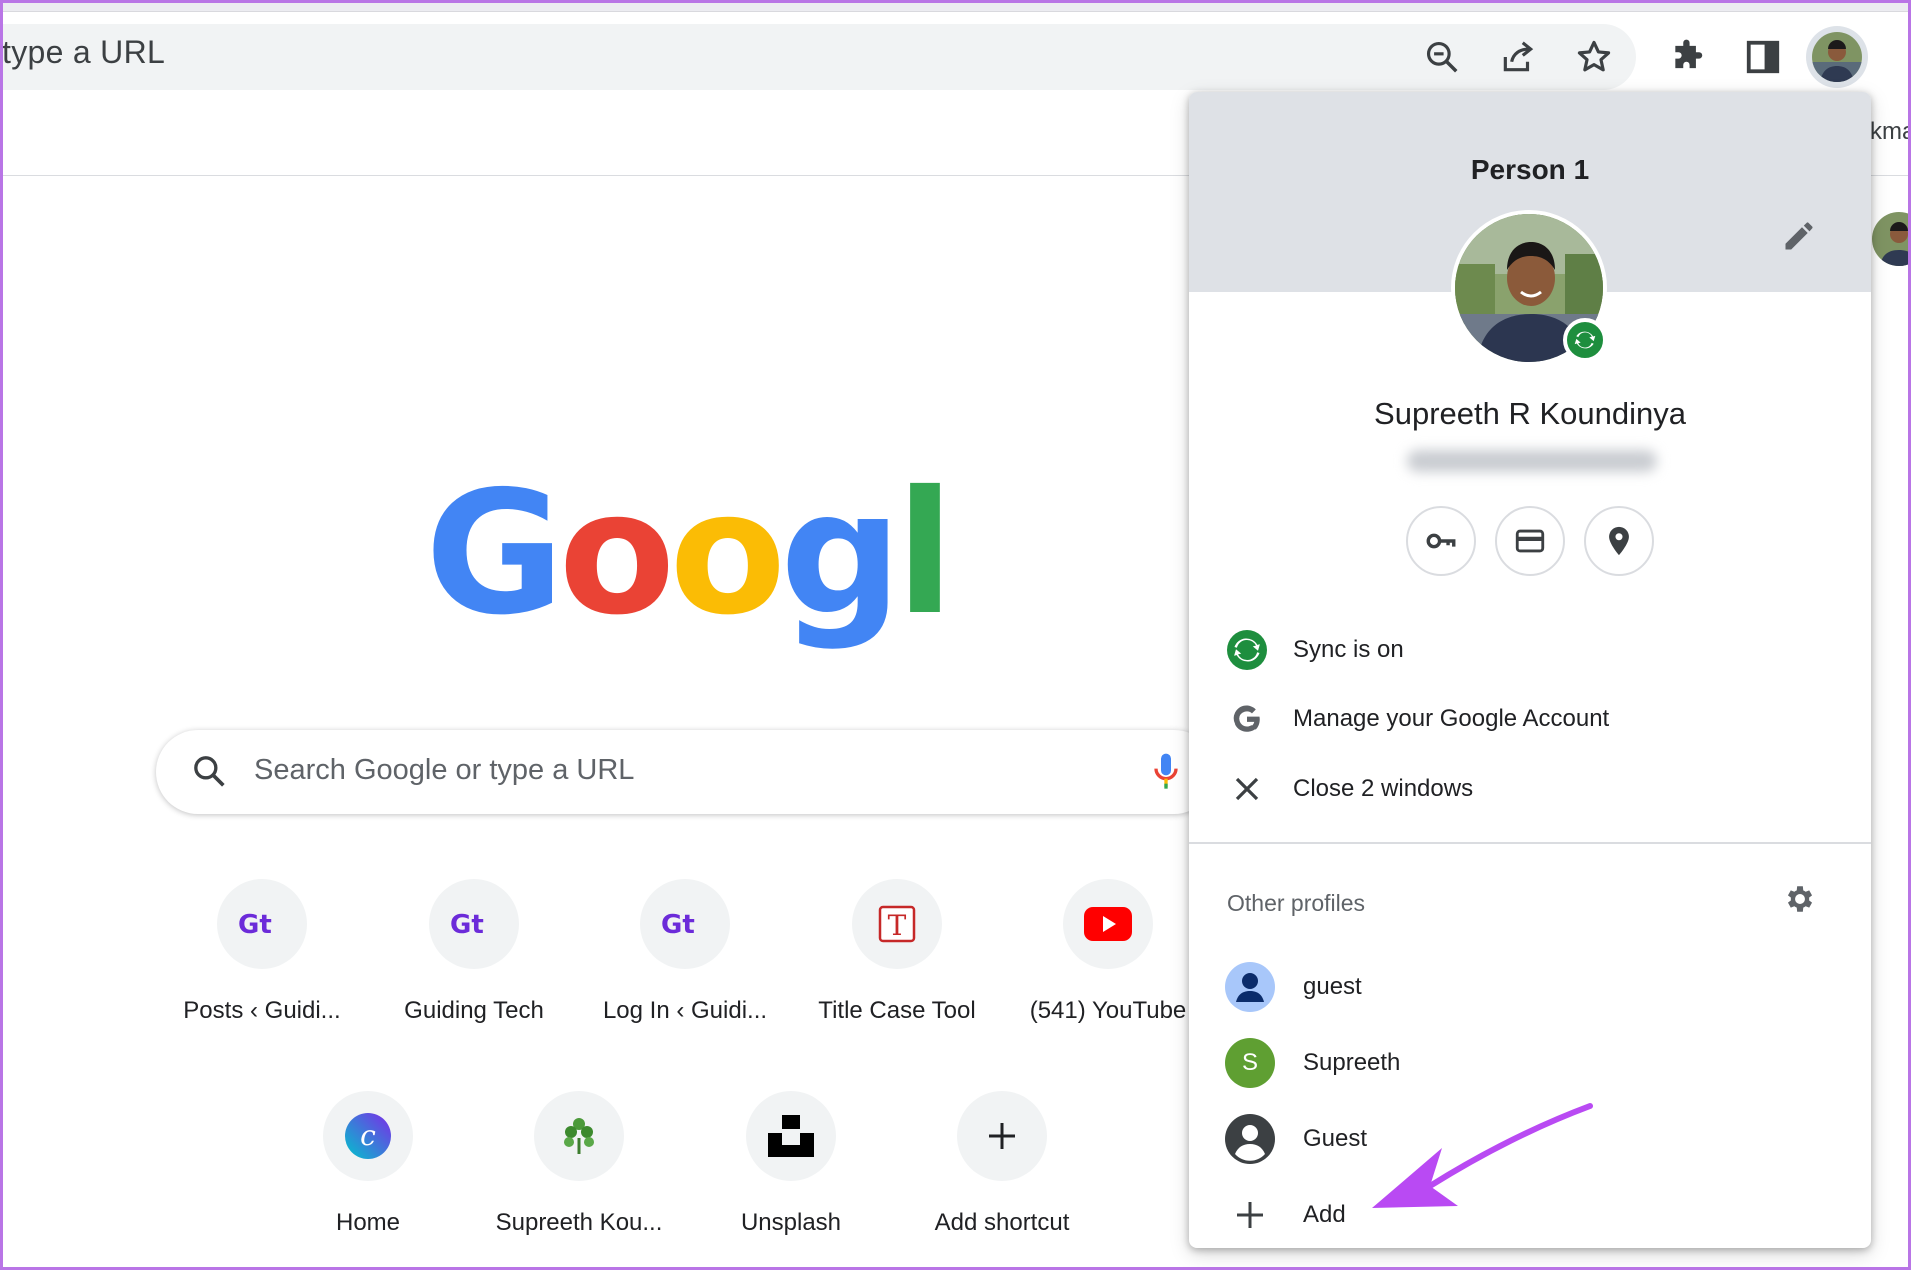 Image resolution: width=1911 pixels, height=1270 pixels. I want to click on profile-menu-title: Person 1, so click(1530, 169).